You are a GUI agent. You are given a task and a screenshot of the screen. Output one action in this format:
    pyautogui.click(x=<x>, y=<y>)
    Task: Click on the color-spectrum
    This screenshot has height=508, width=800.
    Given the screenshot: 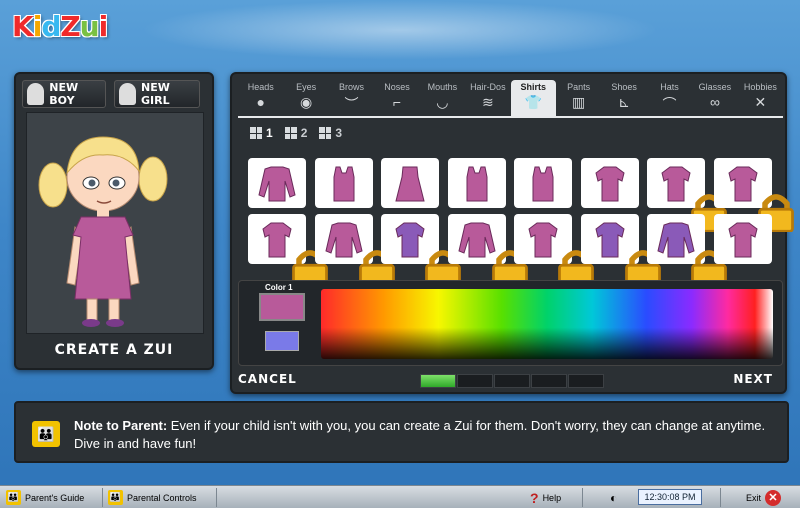 What is the action you would take?
    pyautogui.click(x=547, y=324)
    